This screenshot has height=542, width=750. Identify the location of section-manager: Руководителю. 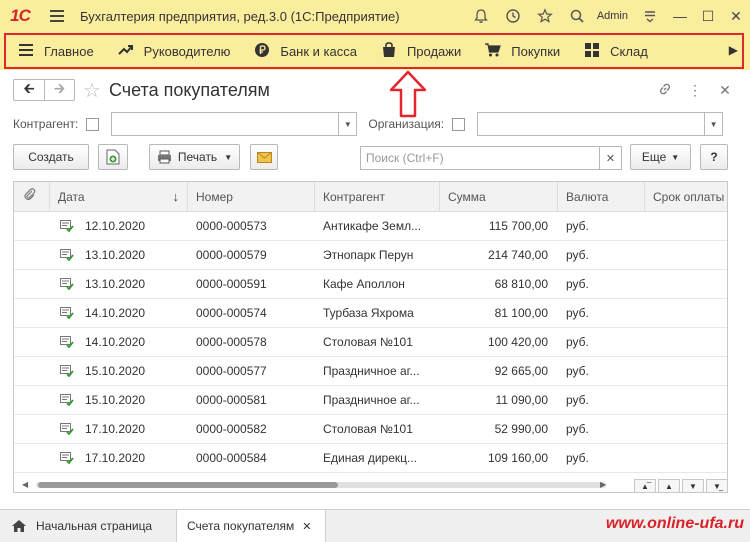
(174, 51).